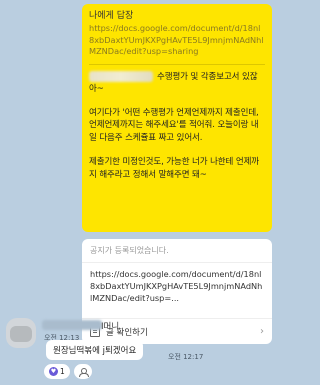  What do you see at coordinates (53, 371) in the screenshot?
I see `like-icon: ♥` at bounding box center [53, 371].